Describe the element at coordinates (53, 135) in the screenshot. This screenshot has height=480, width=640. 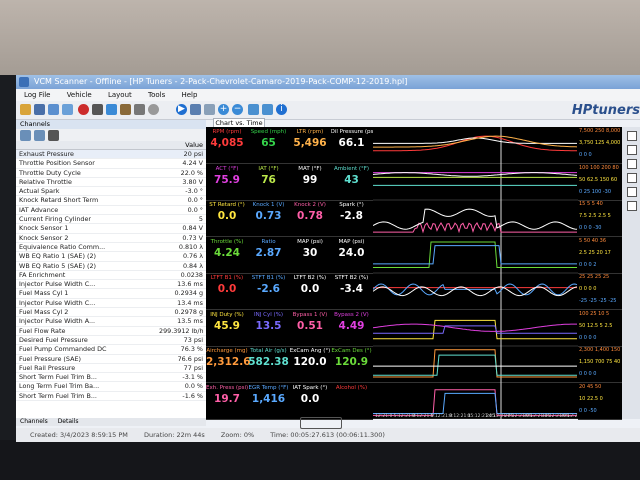
I see `channel-config-icon` at that location.